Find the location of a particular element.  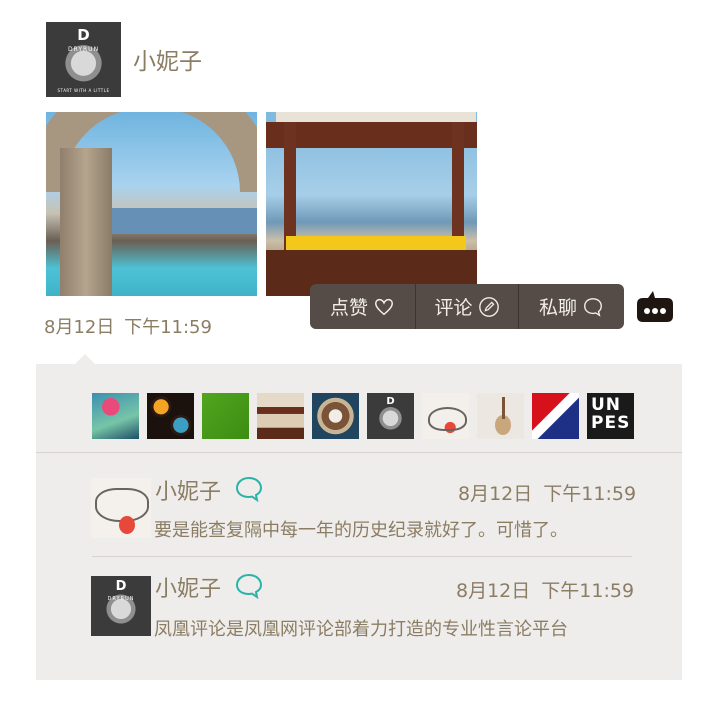

private-message-button: 私聊 is located at coordinates (571, 306).